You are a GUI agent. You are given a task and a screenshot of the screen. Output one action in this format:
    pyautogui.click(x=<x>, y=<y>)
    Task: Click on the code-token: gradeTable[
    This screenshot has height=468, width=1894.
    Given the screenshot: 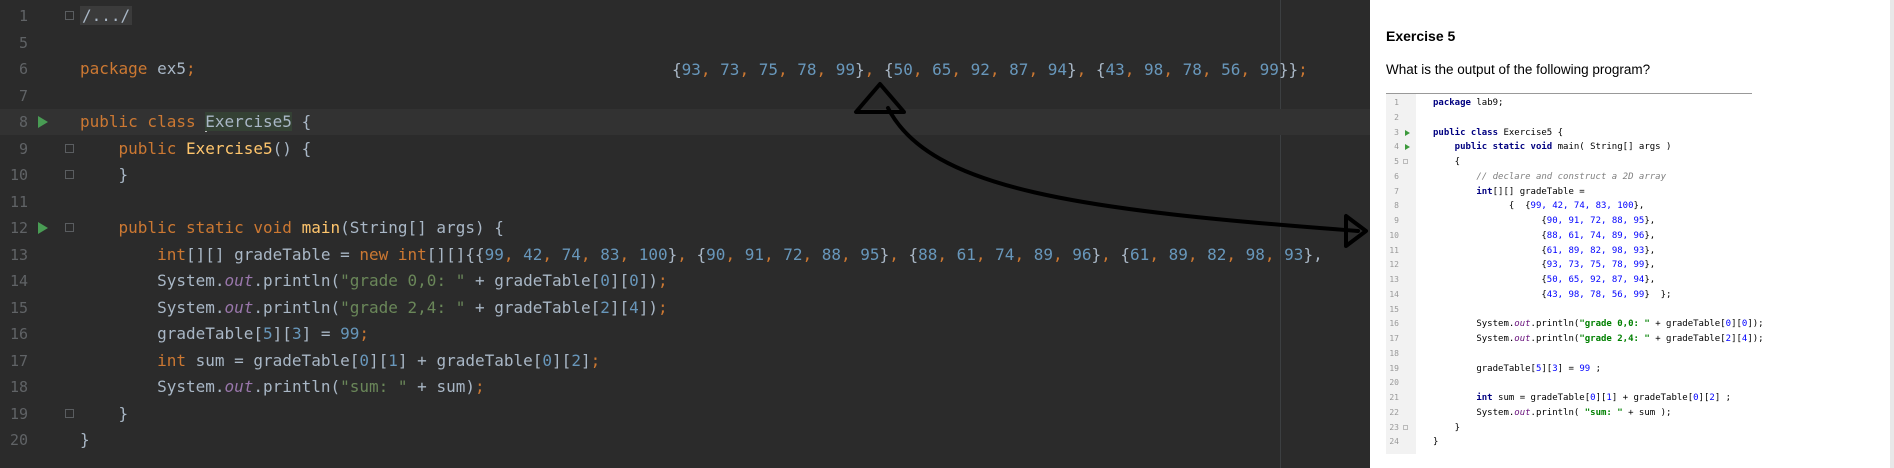 What is the action you would take?
    pyautogui.click(x=1484, y=368)
    